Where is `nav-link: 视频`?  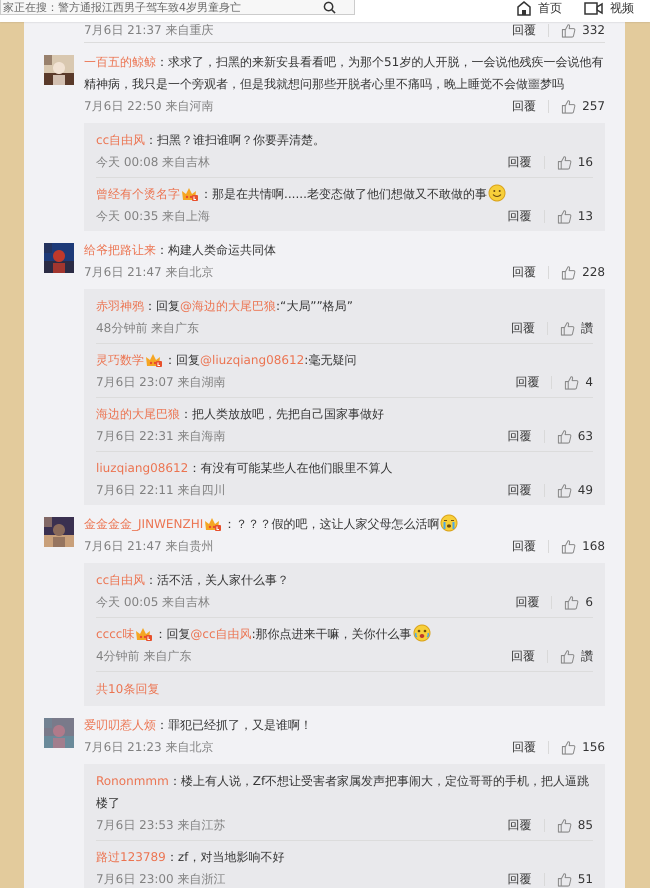
nav-link: 视频 is located at coordinates (609, 8).